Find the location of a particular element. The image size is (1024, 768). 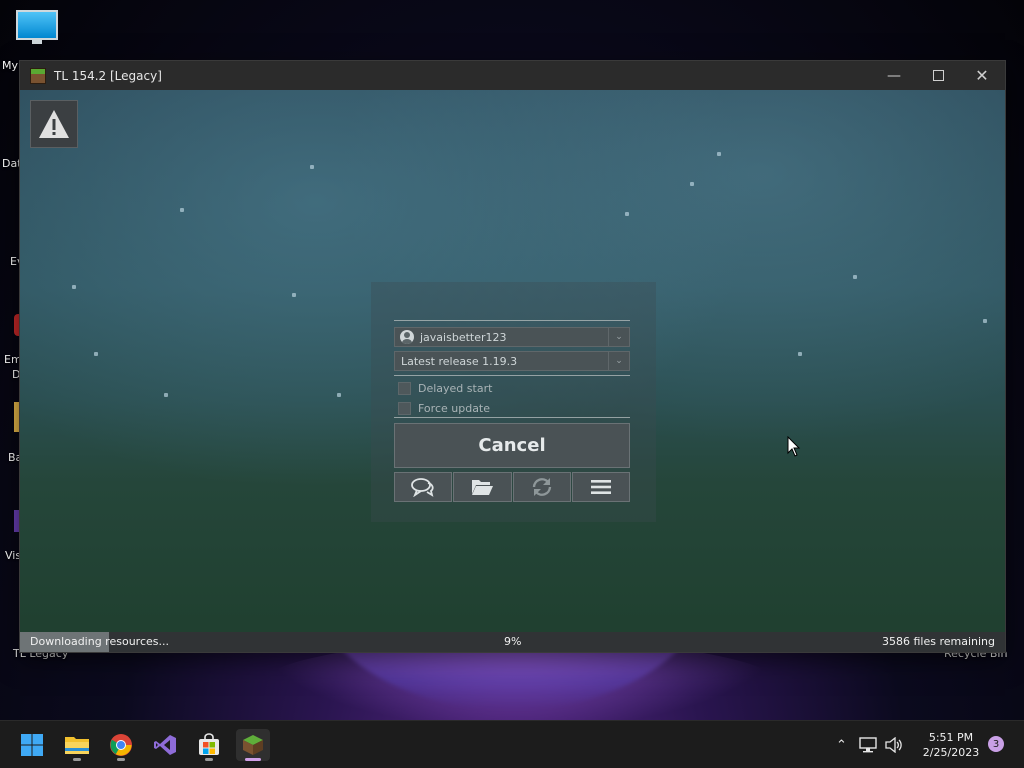

account-select: javaisbetter123 ⌄ is located at coordinates (512, 337).